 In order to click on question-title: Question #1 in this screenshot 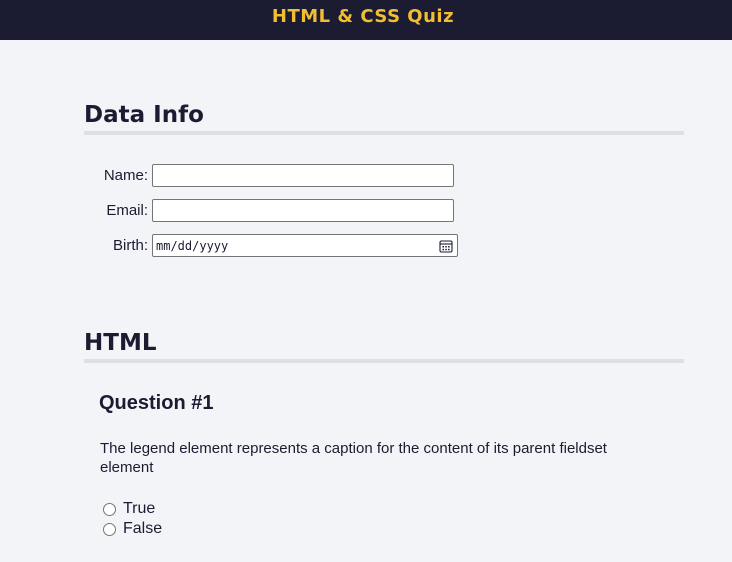, I will do `click(156, 403)`.